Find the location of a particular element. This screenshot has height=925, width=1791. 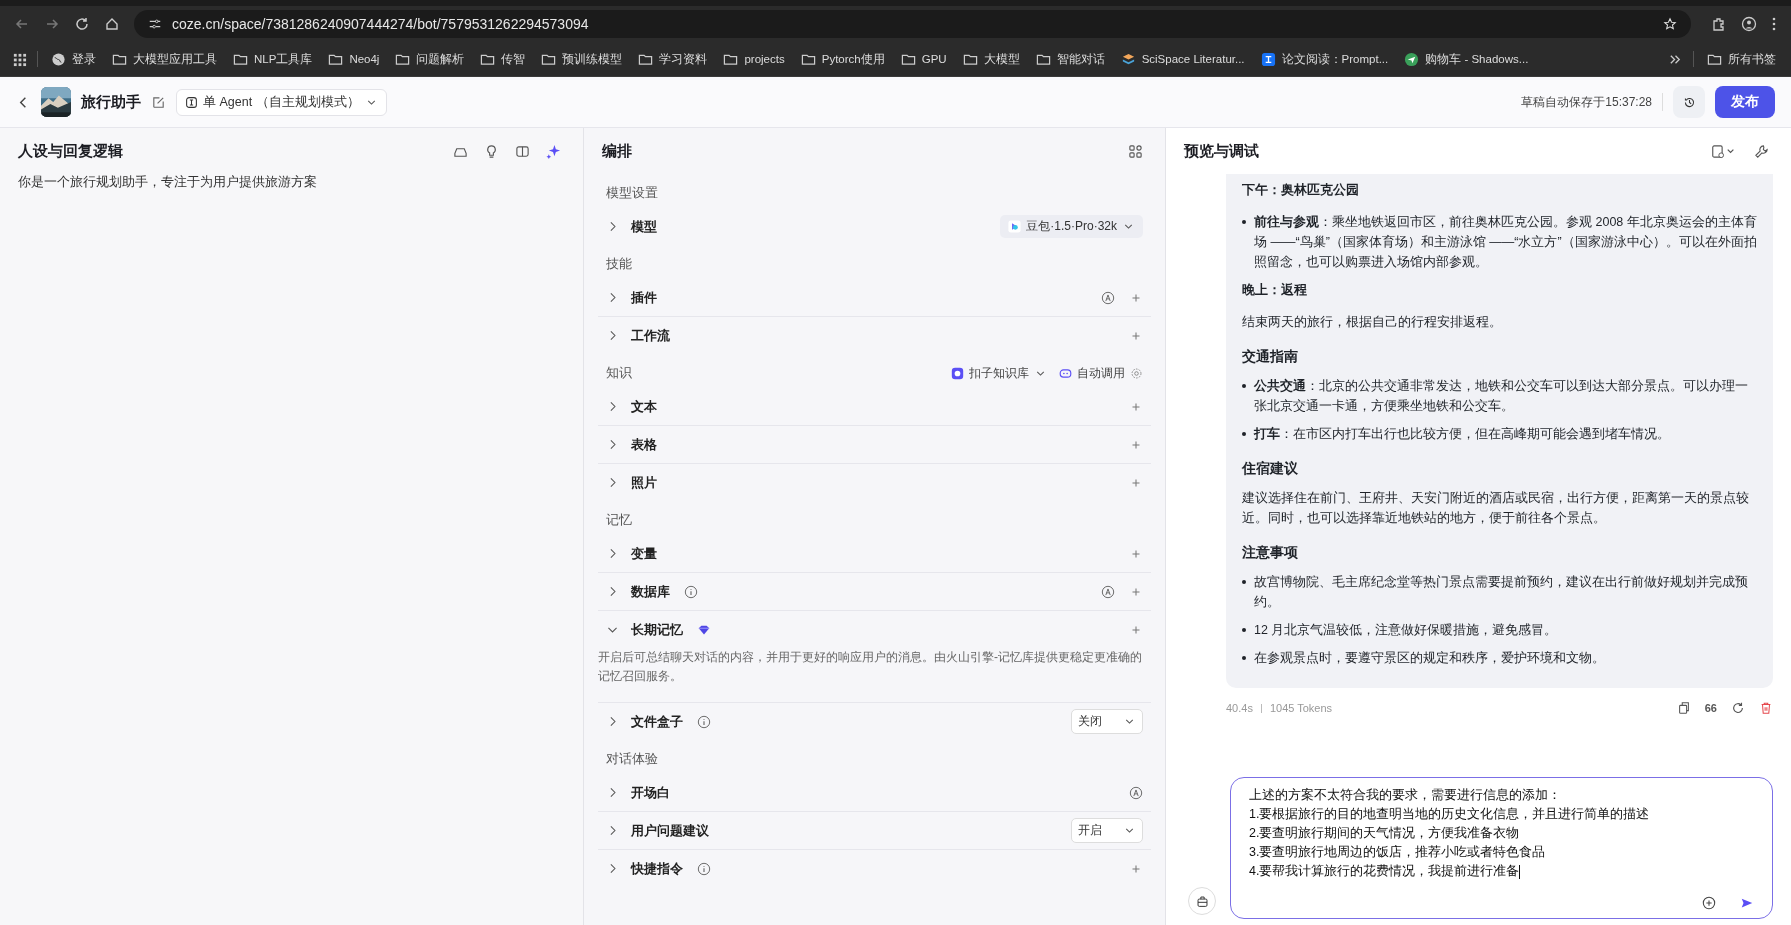

bookmark: projects is located at coordinates (754, 59).